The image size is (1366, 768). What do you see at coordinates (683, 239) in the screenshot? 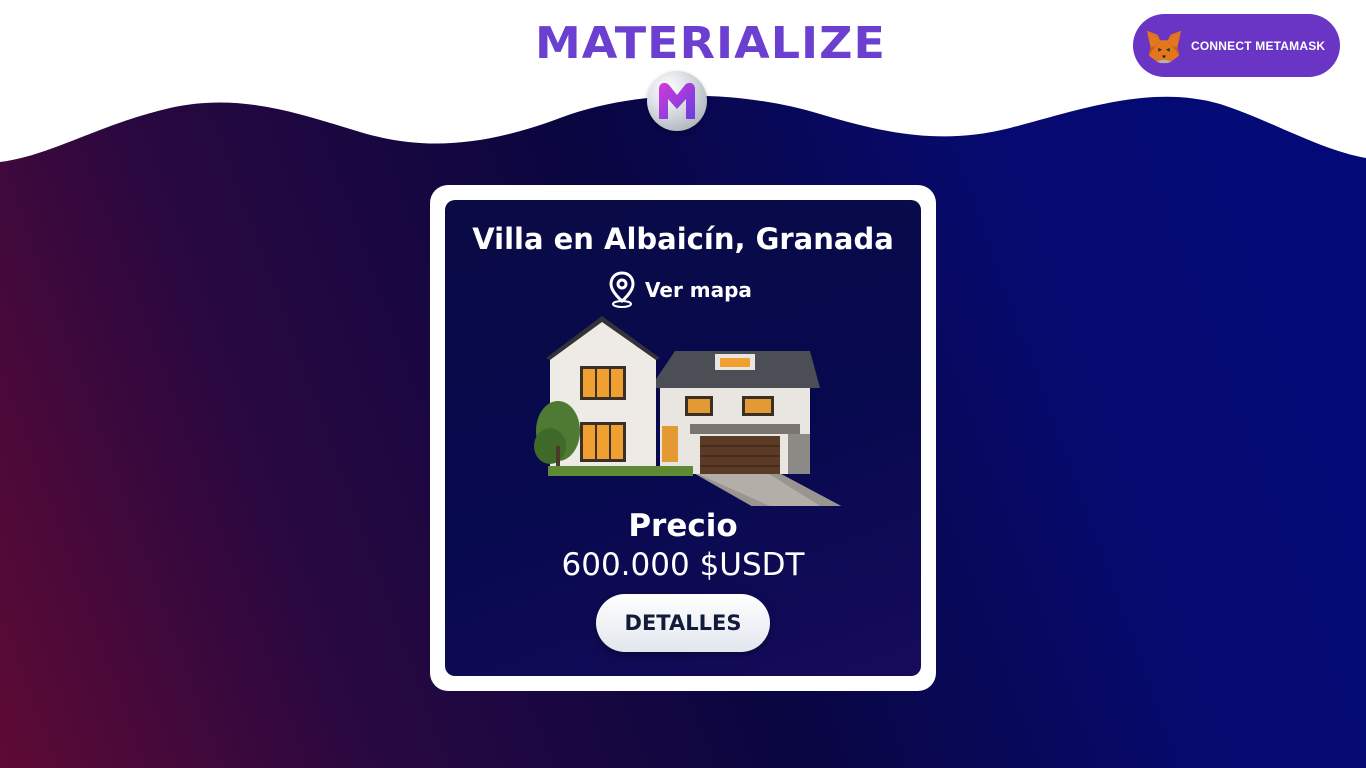
I see `property-title: Villa en Albaicín, Granada` at bounding box center [683, 239].